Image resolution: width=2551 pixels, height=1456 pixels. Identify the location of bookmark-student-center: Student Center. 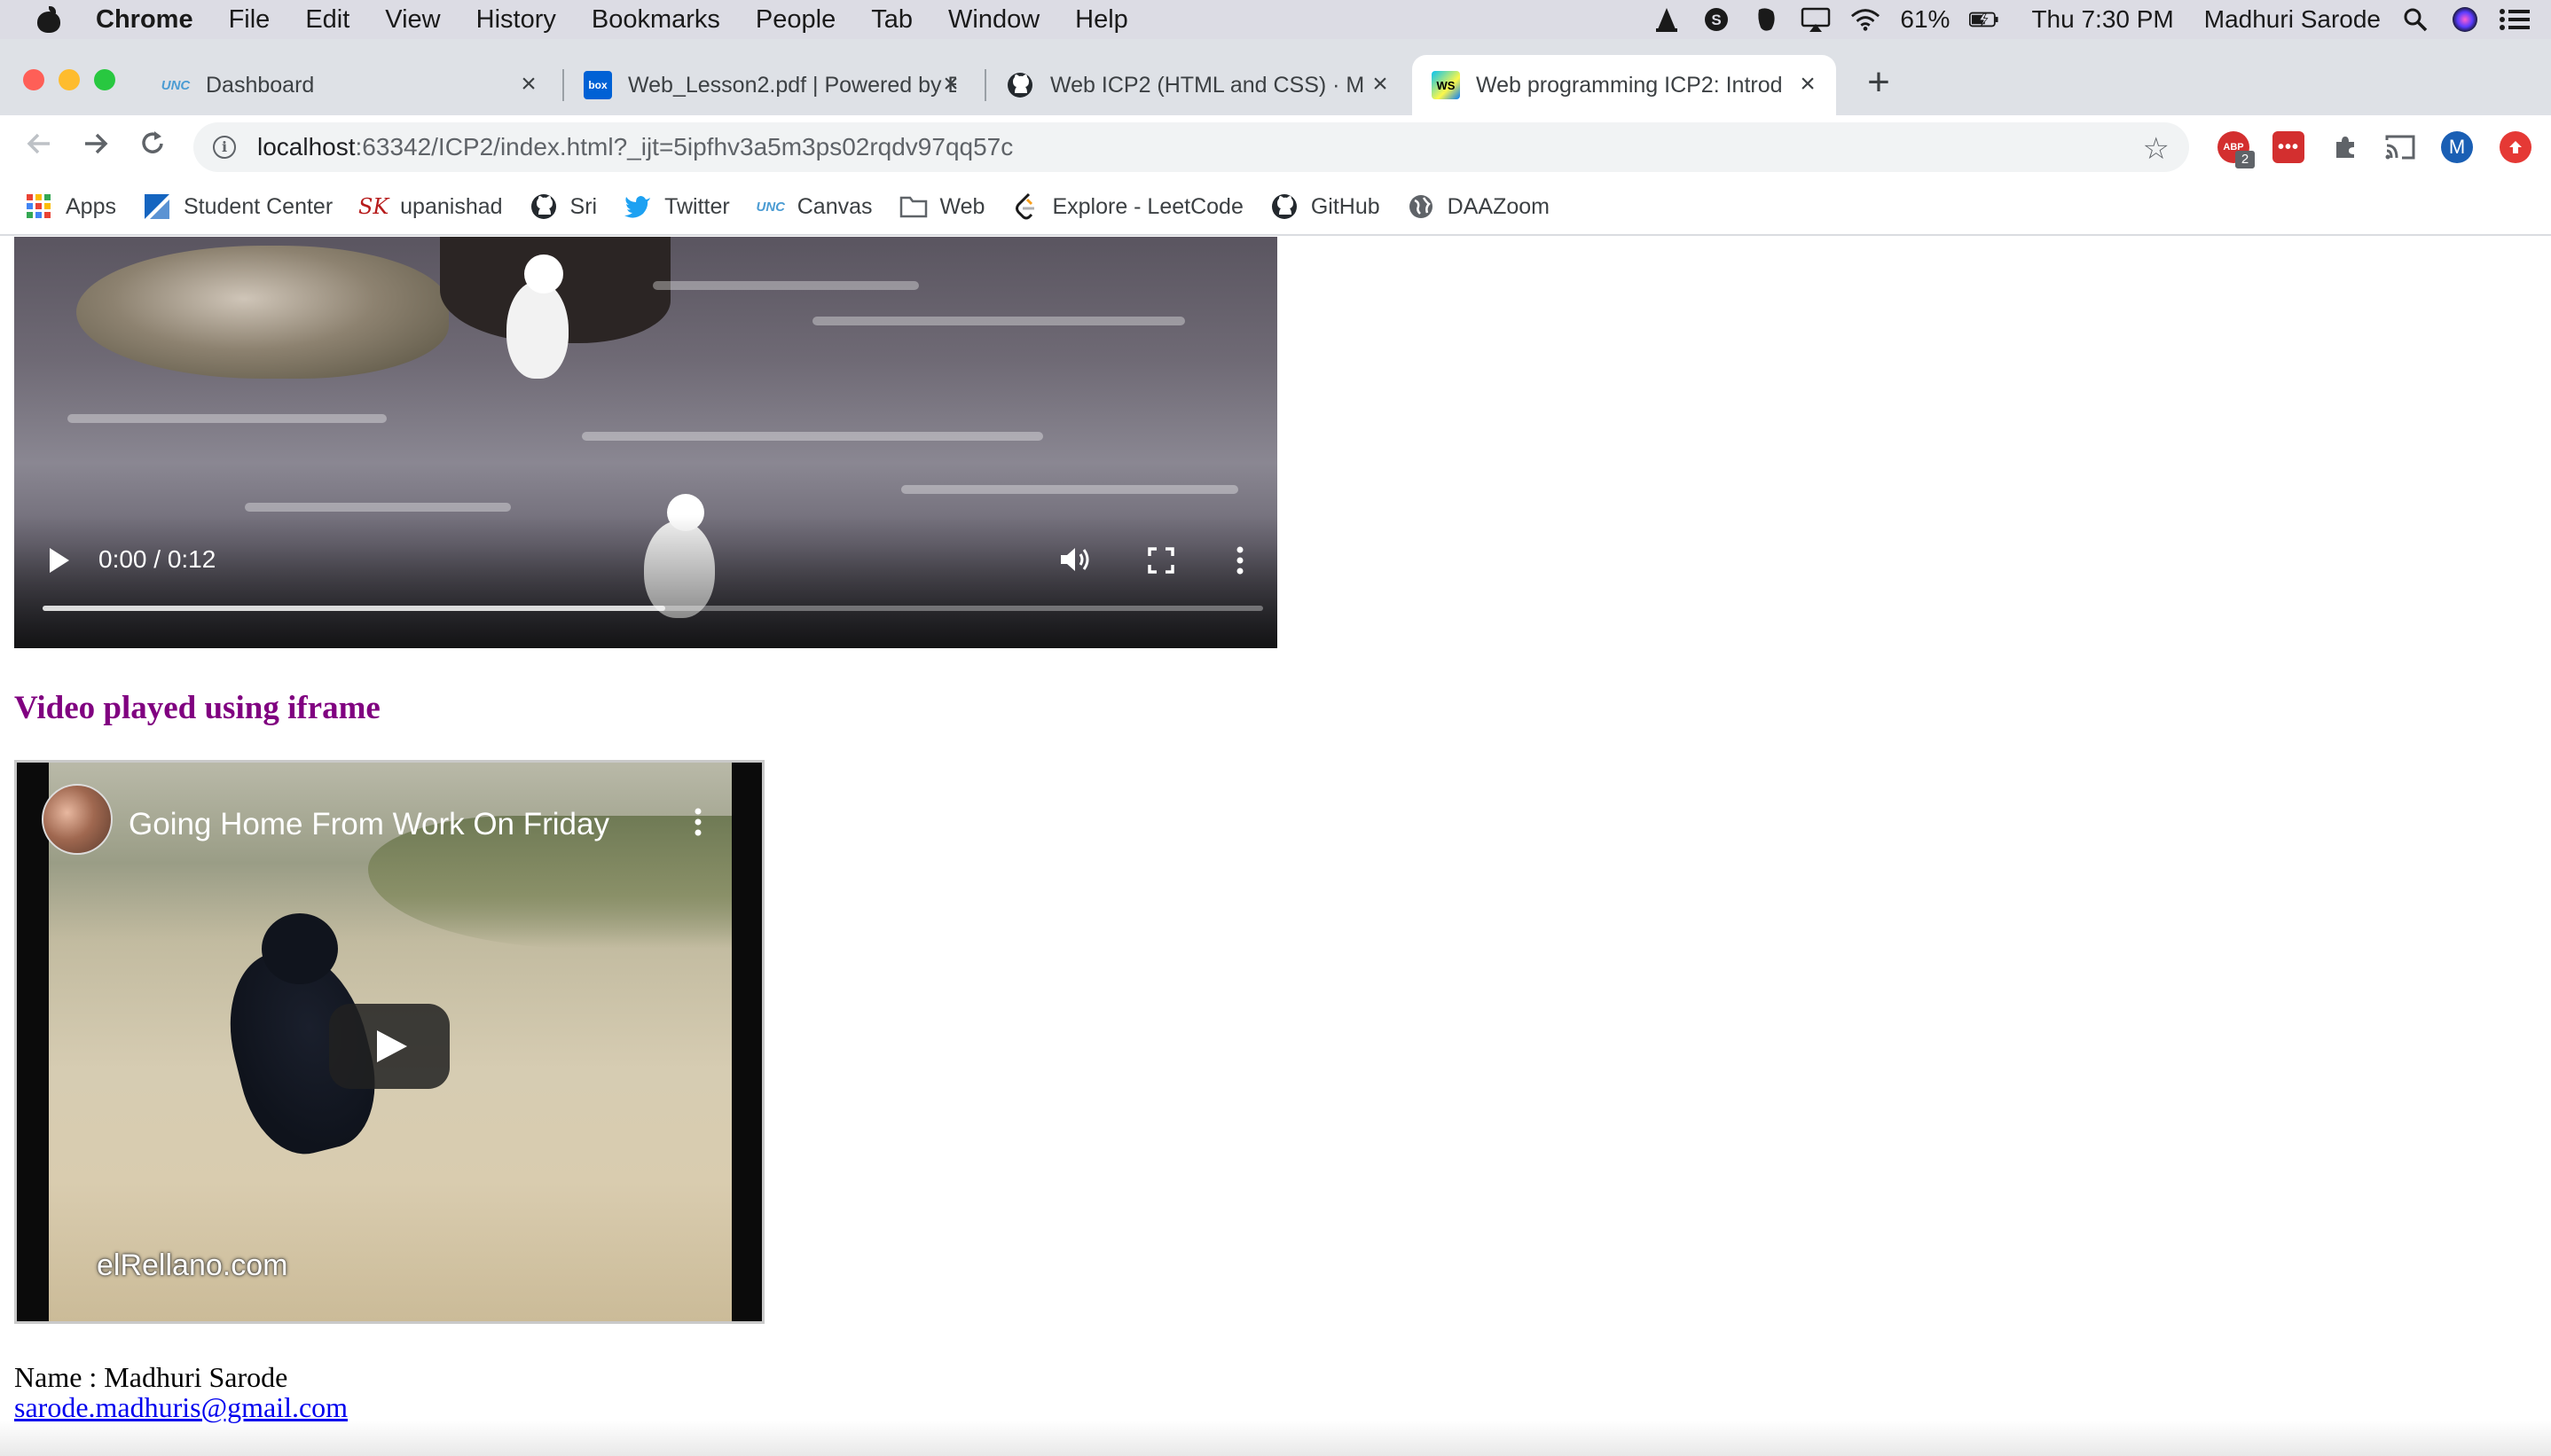
(238, 206).